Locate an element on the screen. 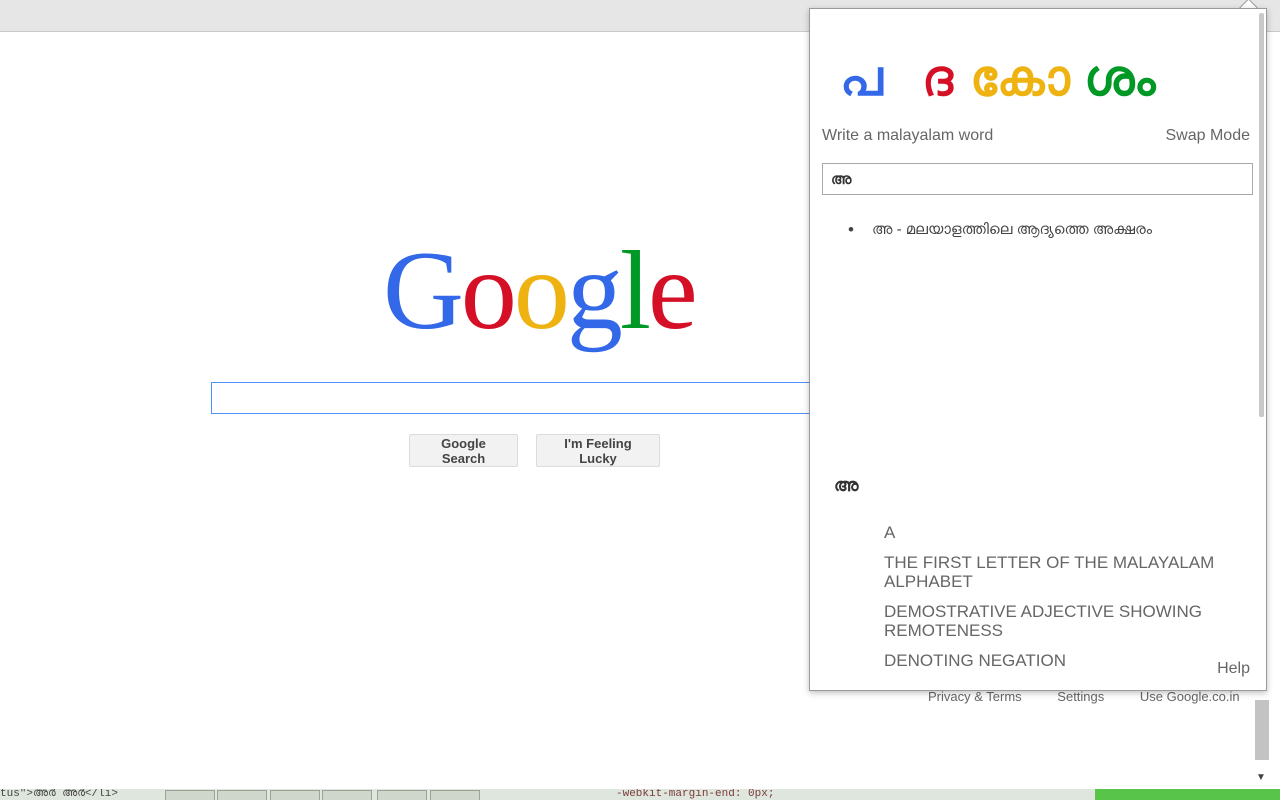 The height and width of the screenshot is (800, 1280). logo-character: കോ is located at coordinates (1020, 78).